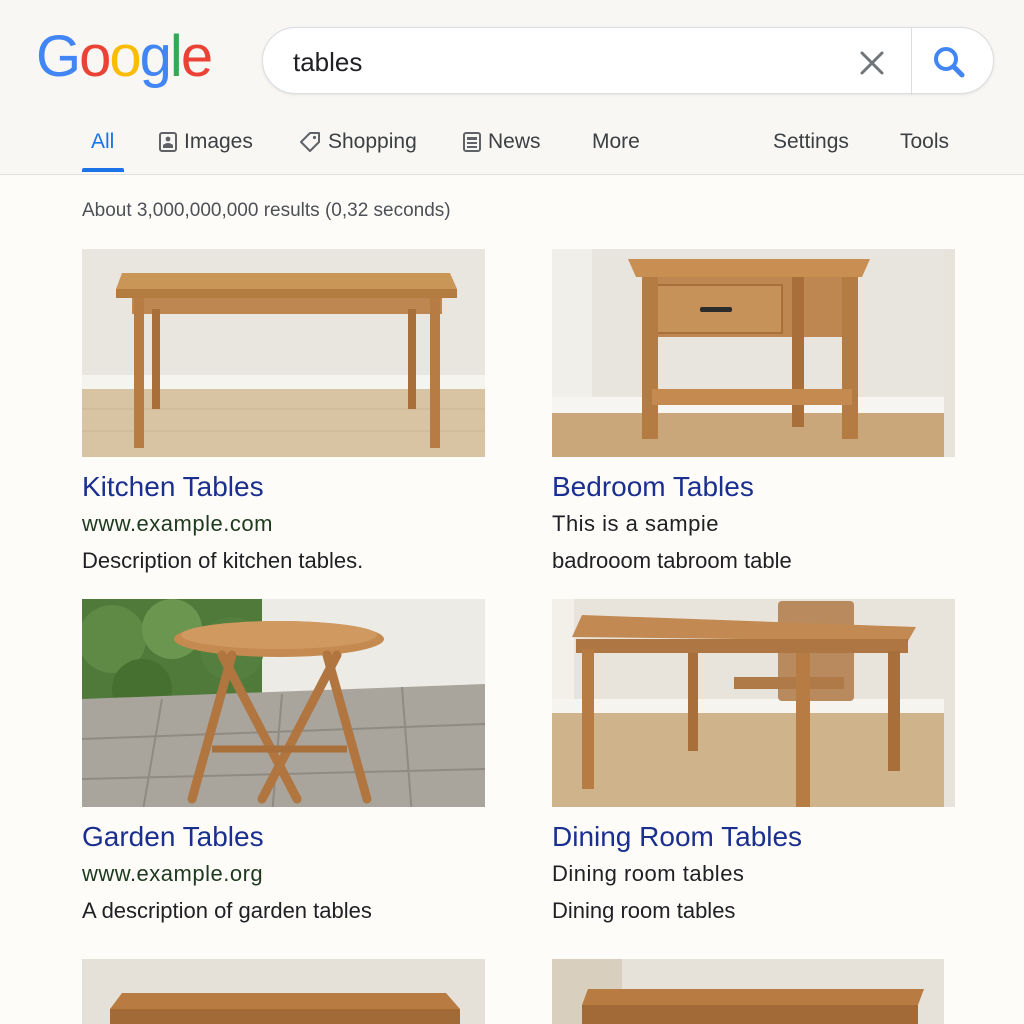 The height and width of the screenshot is (1024, 1024). I want to click on news-icon, so click(472, 142).